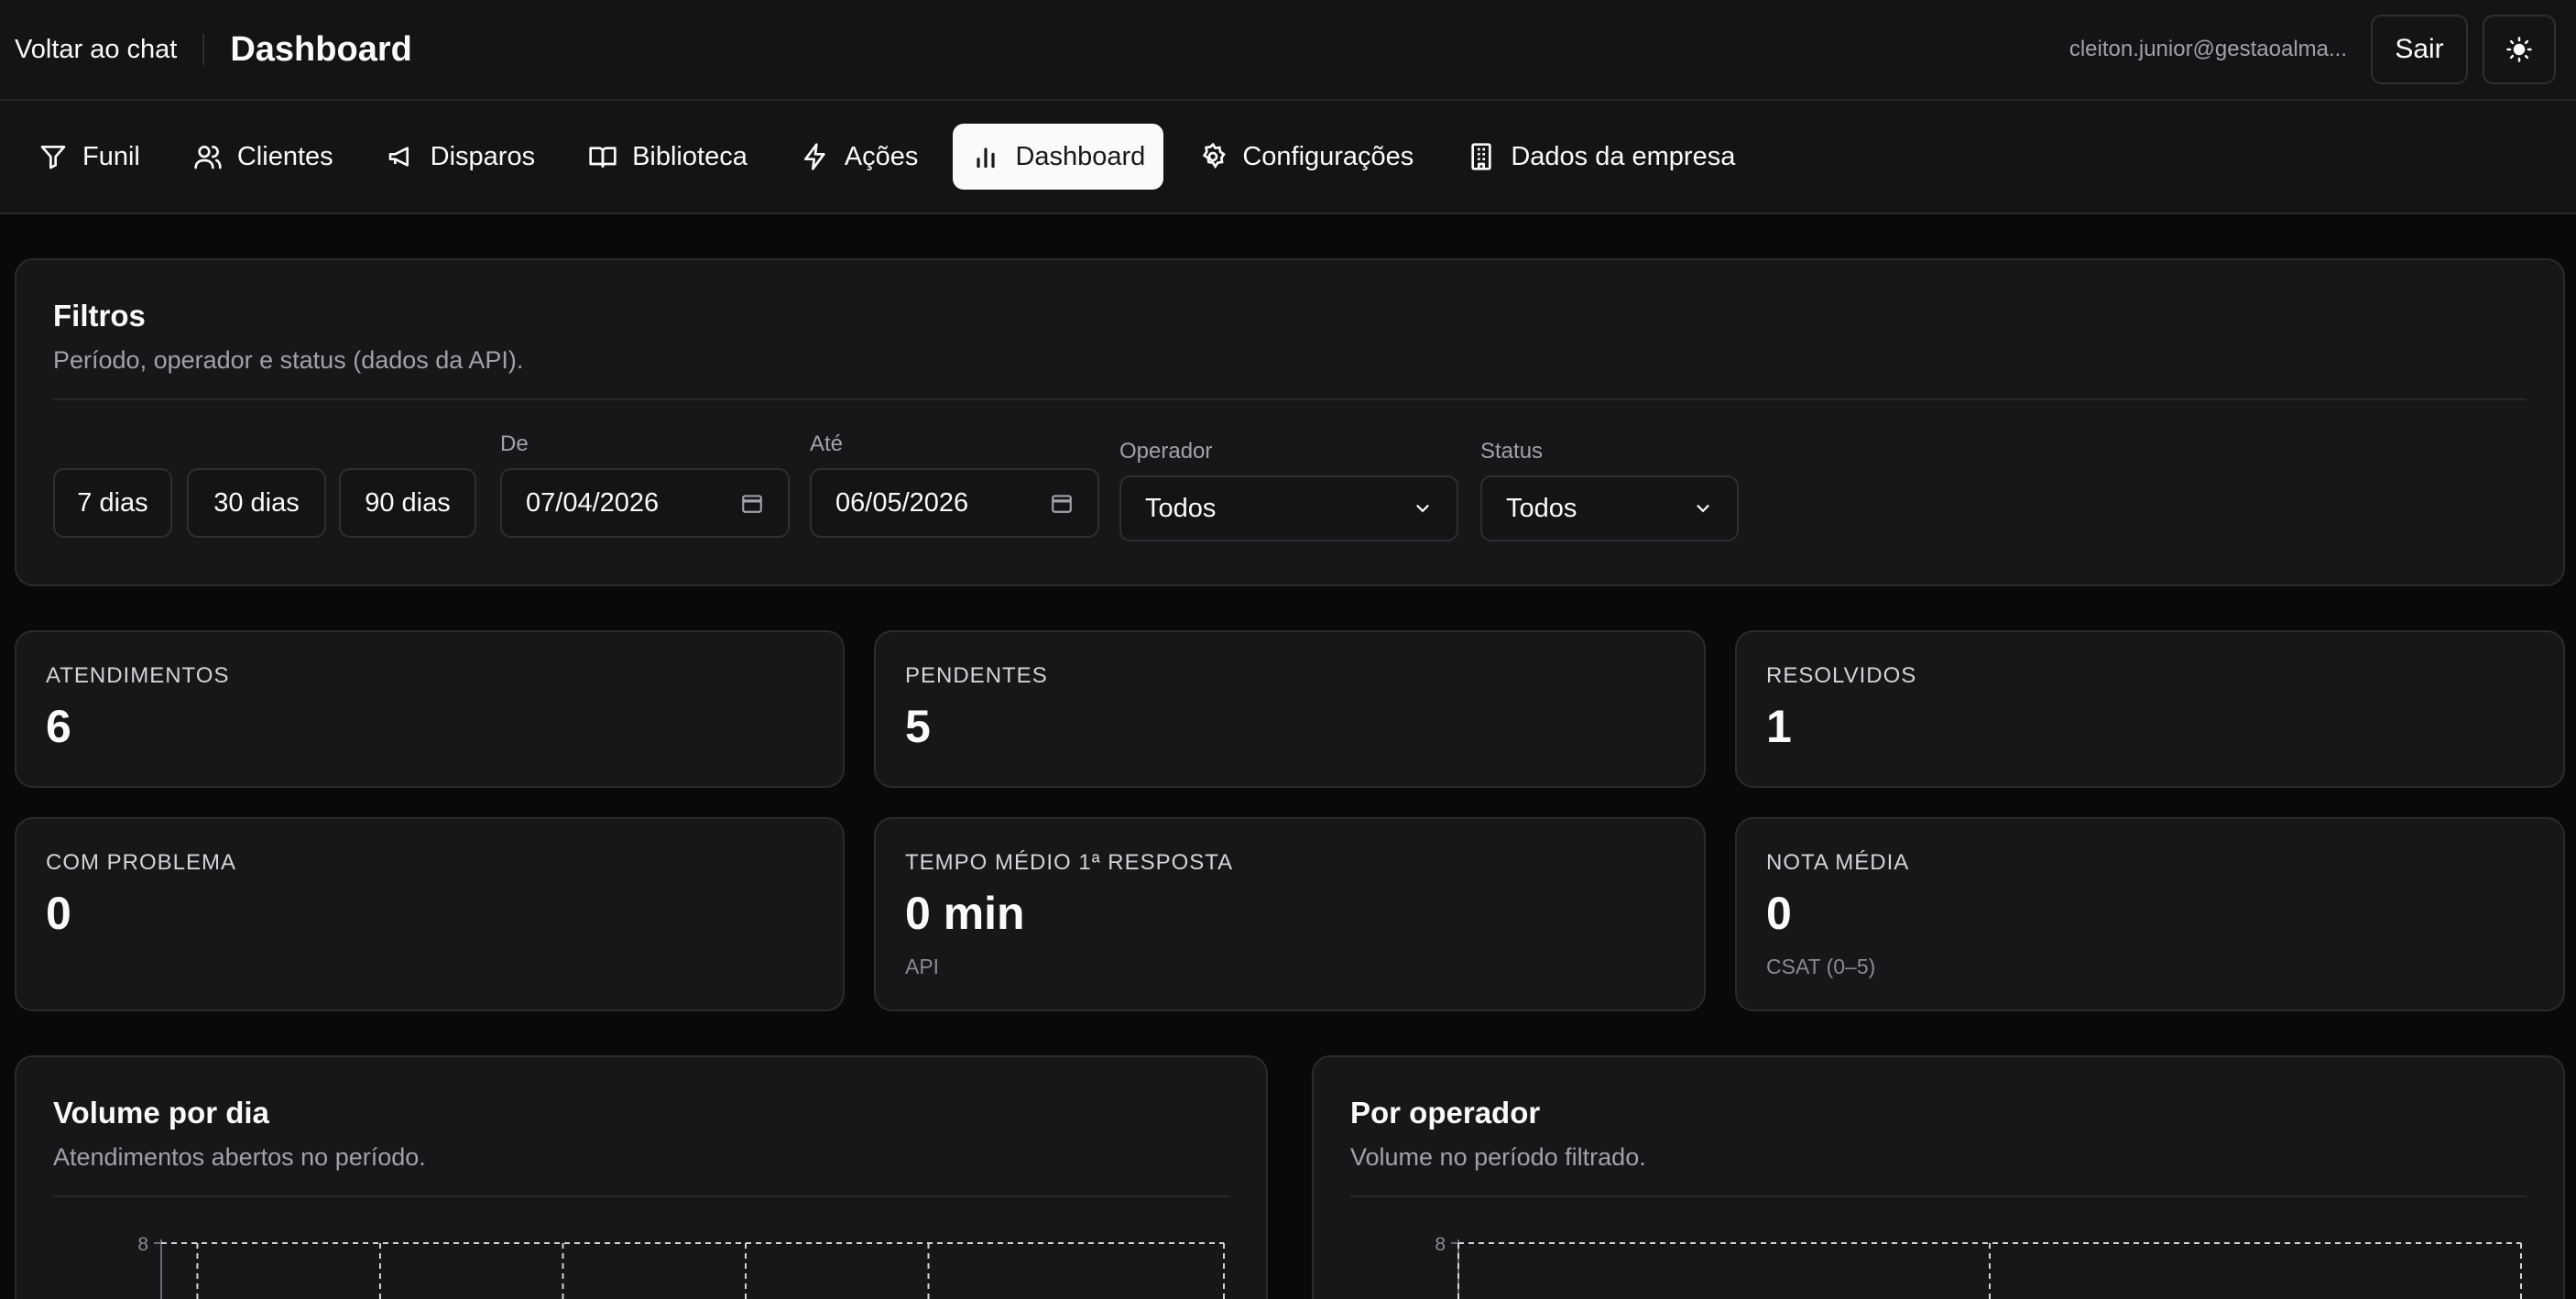 The image size is (2576, 1299). I want to click on stat-value: 5, so click(918, 727).